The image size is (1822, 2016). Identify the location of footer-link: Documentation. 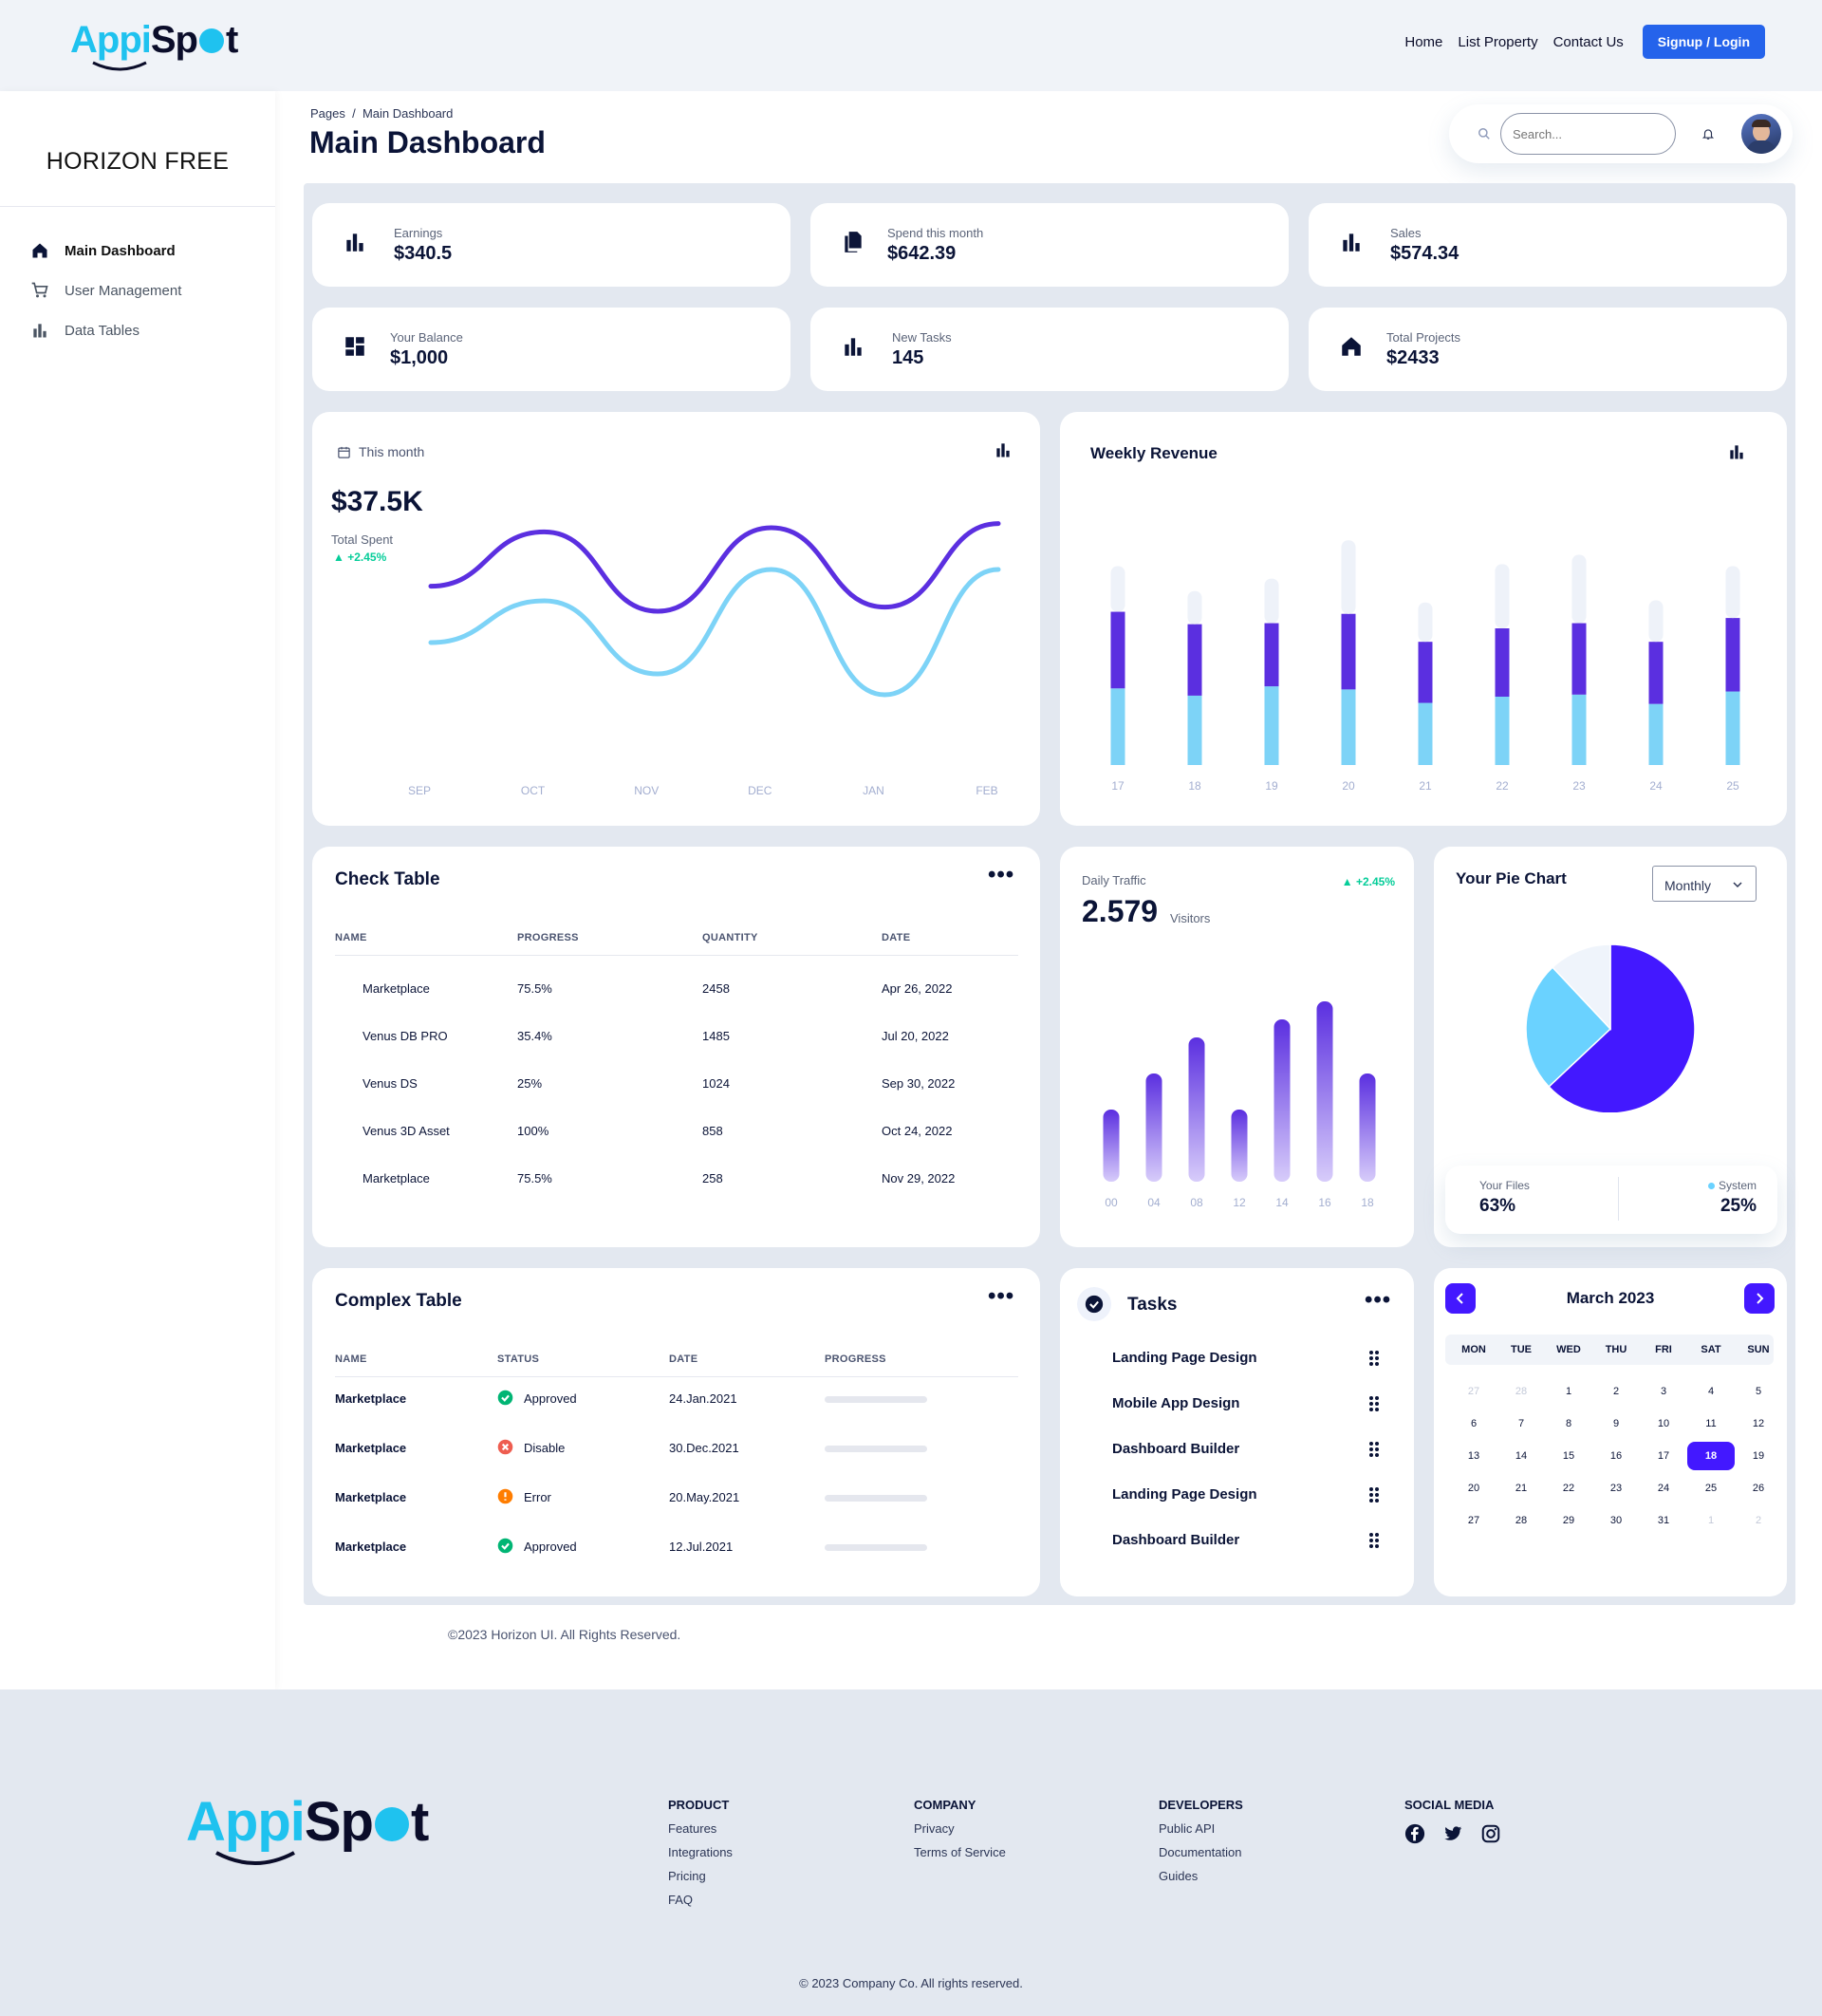
(1201, 1852).